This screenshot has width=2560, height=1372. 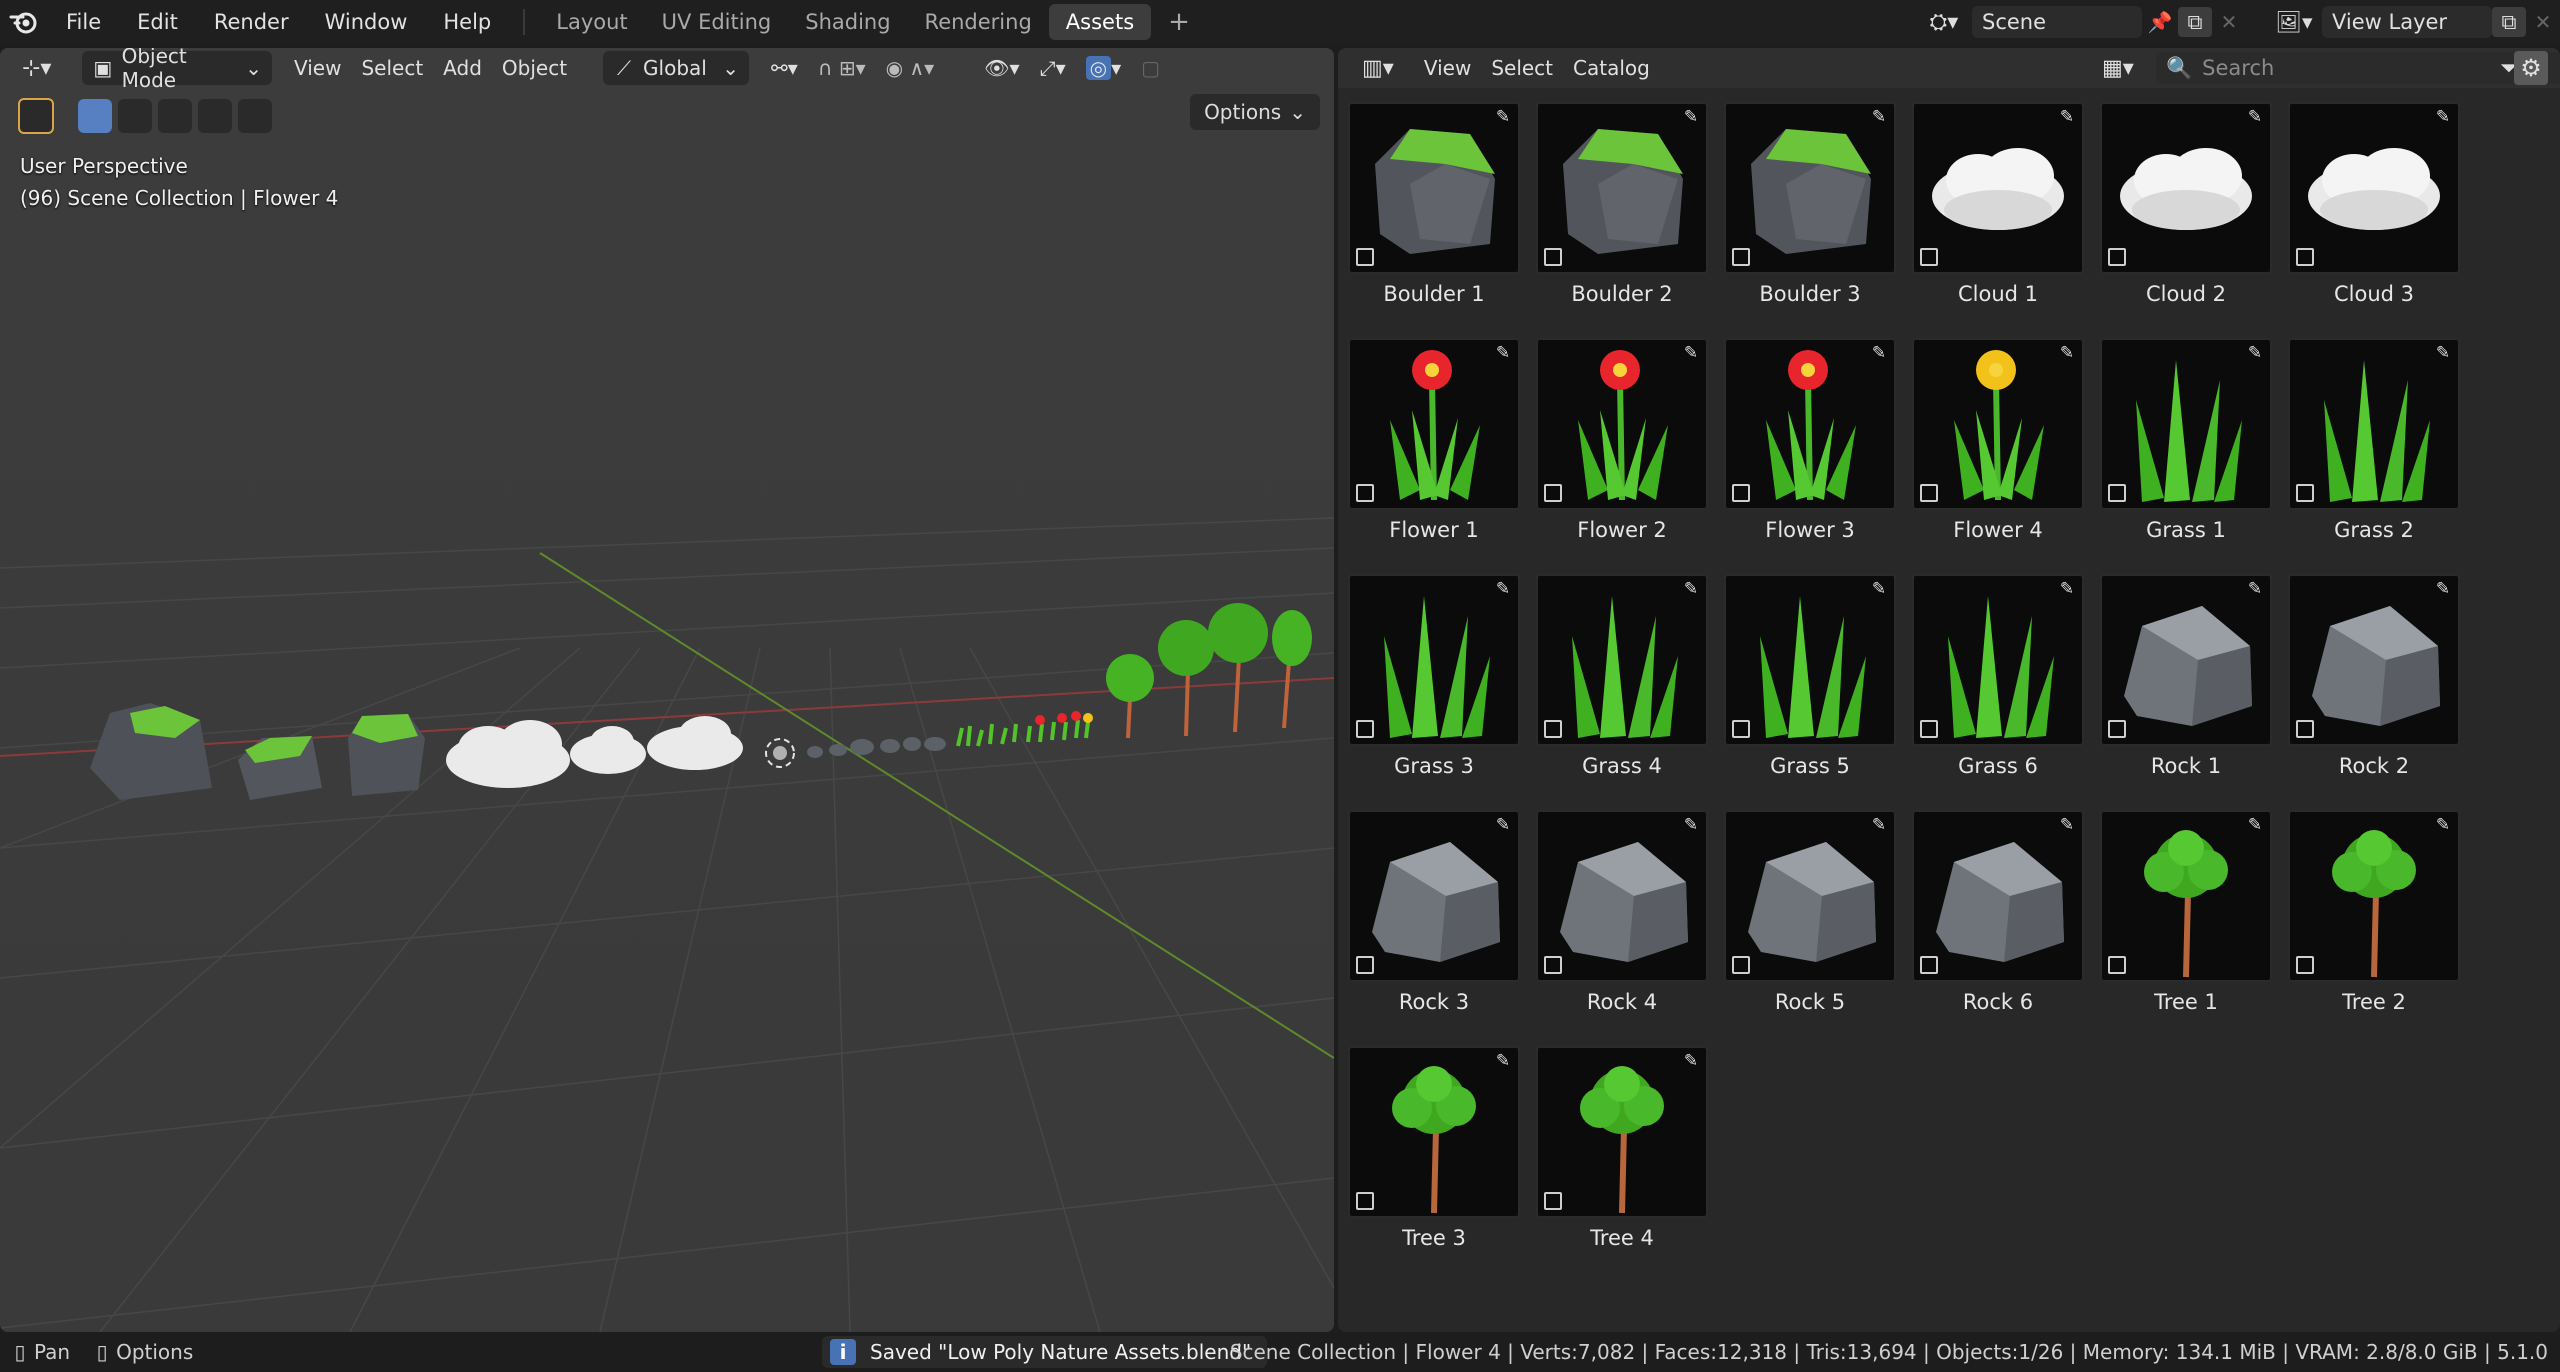 I want to click on asset-item: ✎ Rock 3, so click(x=1434, y=925).